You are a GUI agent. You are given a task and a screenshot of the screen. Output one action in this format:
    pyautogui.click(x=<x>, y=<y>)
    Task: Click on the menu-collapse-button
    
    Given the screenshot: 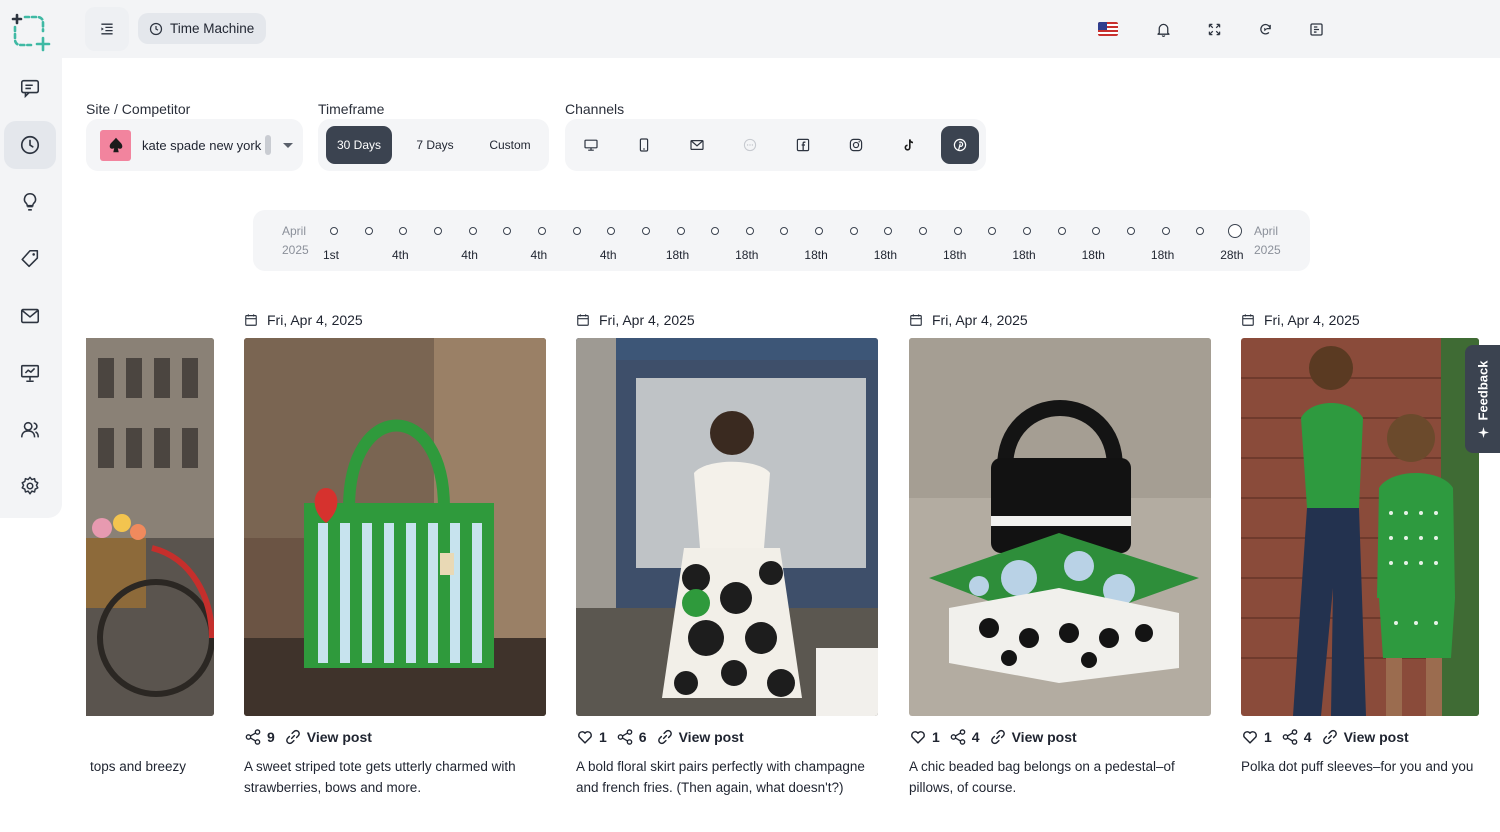 What is the action you would take?
    pyautogui.click(x=107, y=29)
    